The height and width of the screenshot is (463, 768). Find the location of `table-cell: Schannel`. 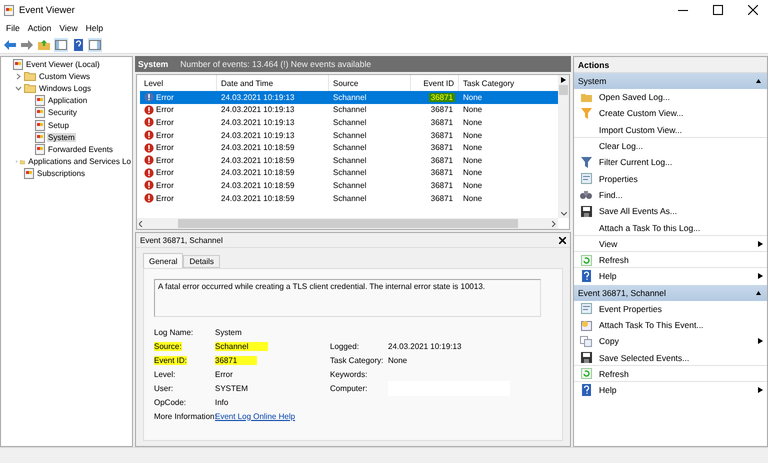

table-cell: Schannel is located at coordinates (370, 97).